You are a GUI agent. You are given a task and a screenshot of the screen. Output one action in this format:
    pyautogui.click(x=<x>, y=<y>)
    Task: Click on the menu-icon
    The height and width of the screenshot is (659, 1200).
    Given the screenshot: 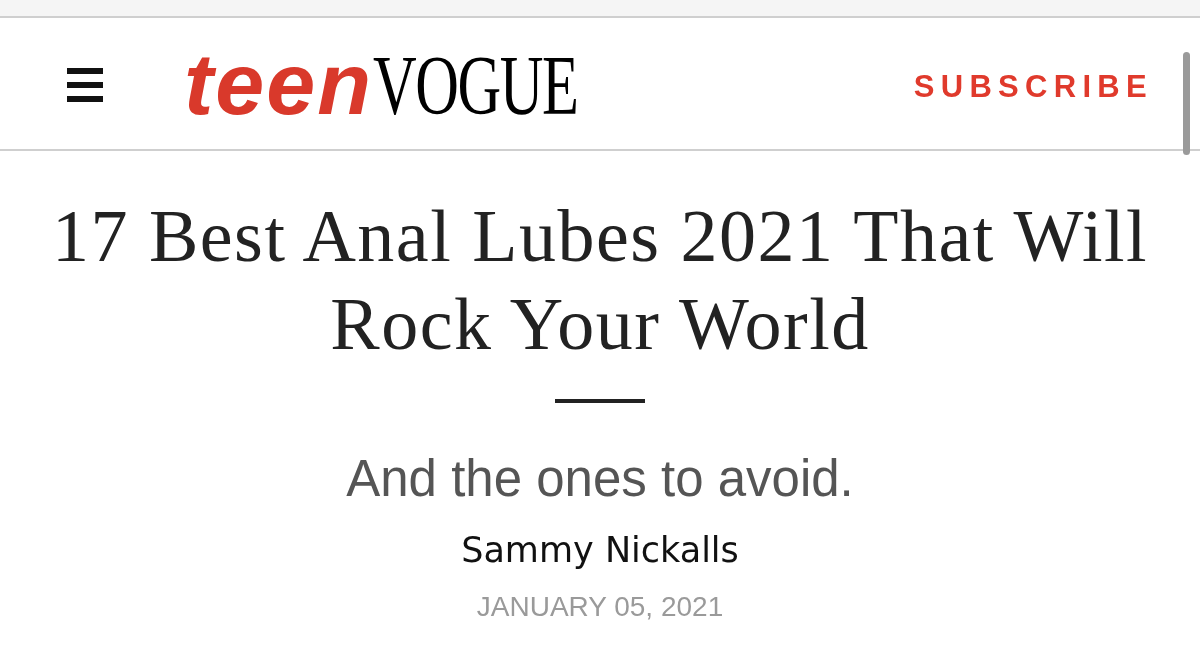 What is the action you would take?
    pyautogui.click(x=85, y=84)
    